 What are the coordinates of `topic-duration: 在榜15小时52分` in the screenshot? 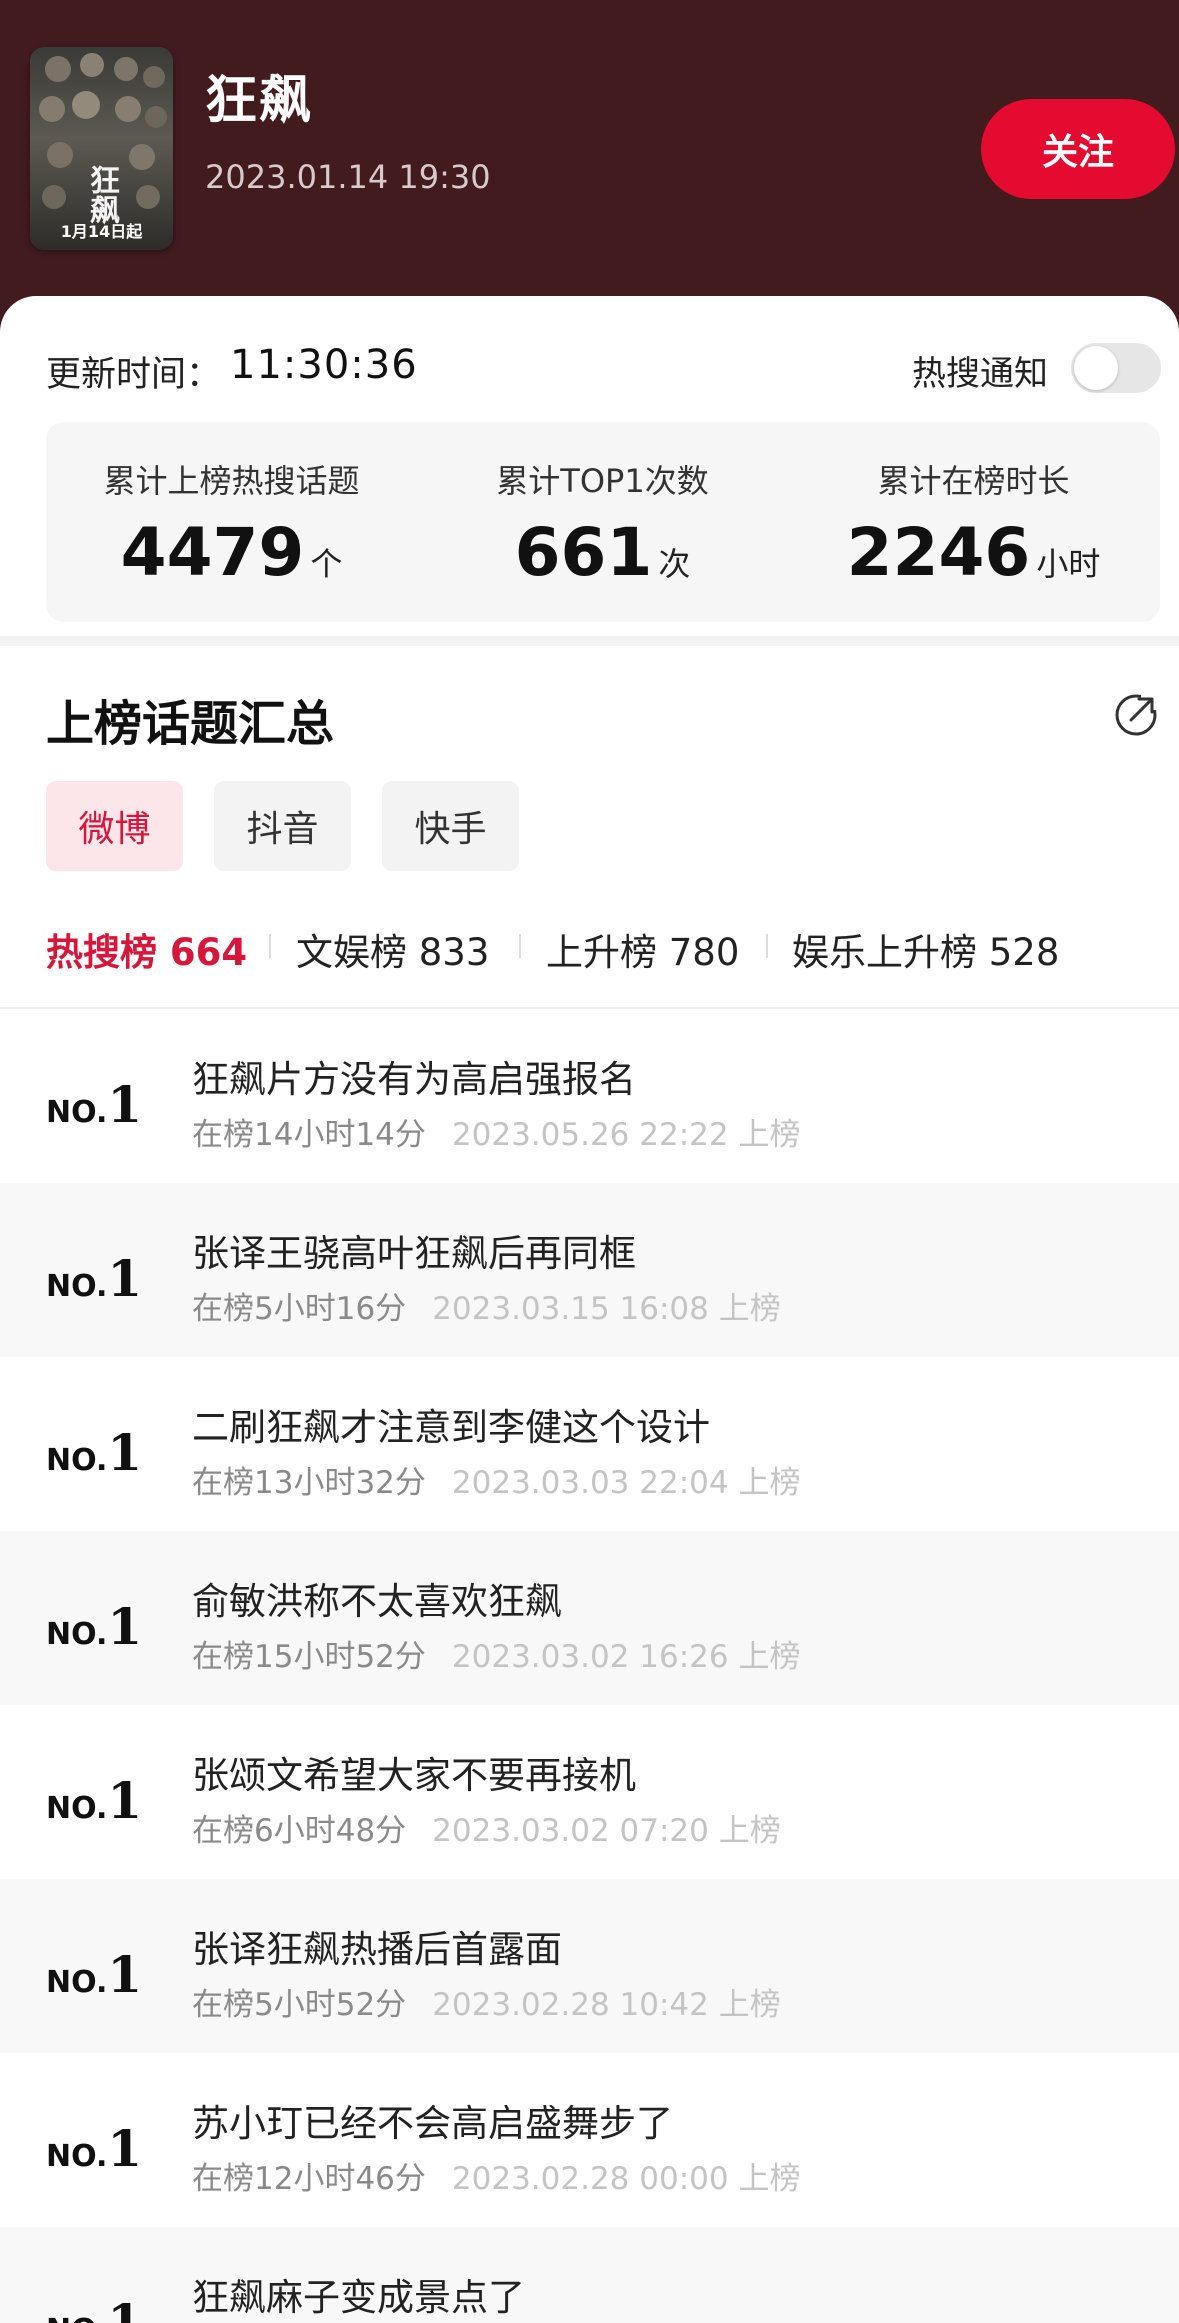 It's located at (309, 1657).